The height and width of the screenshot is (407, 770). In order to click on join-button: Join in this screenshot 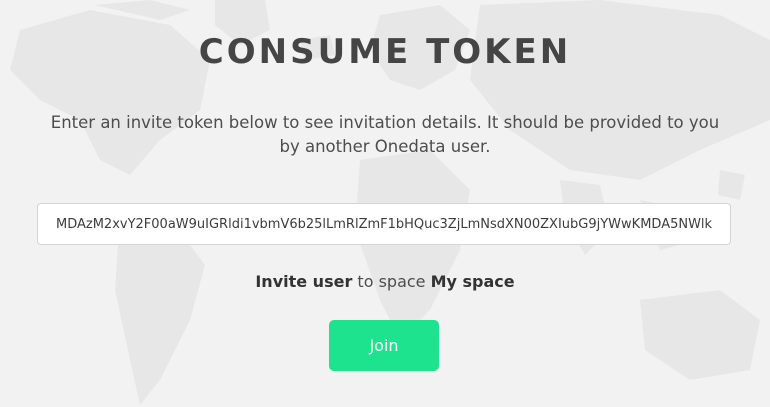, I will do `click(384, 345)`.